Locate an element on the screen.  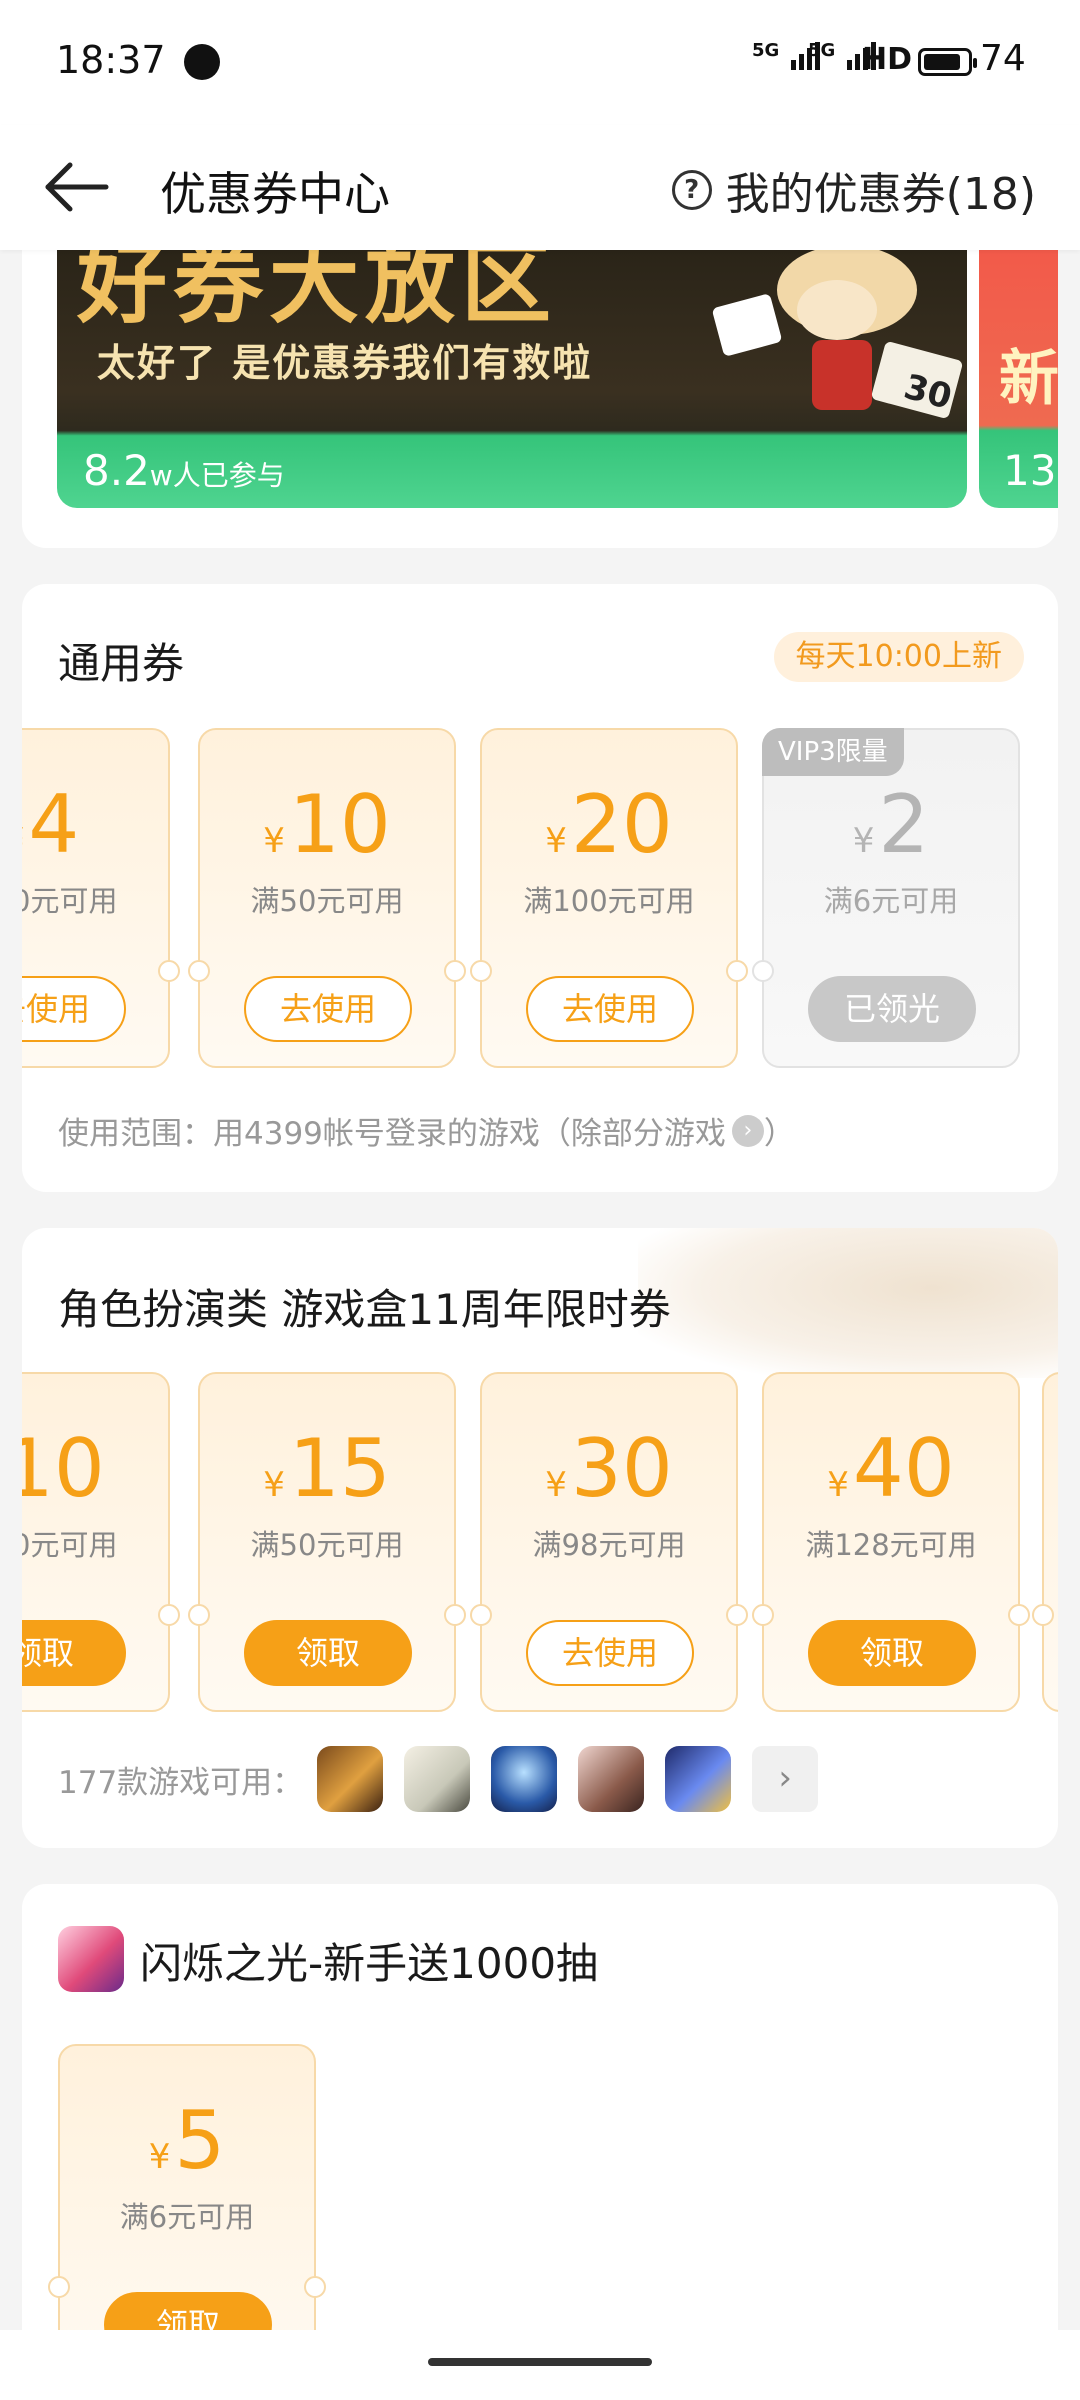
secondary-banner-title: 新 is located at coordinates (1028, 379).